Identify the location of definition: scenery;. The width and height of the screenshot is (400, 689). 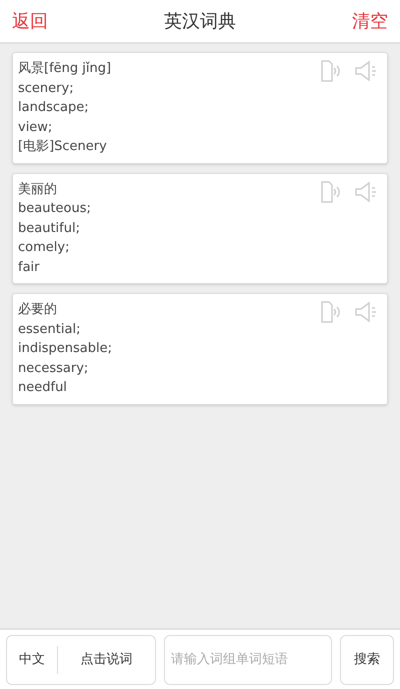
(46, 89).